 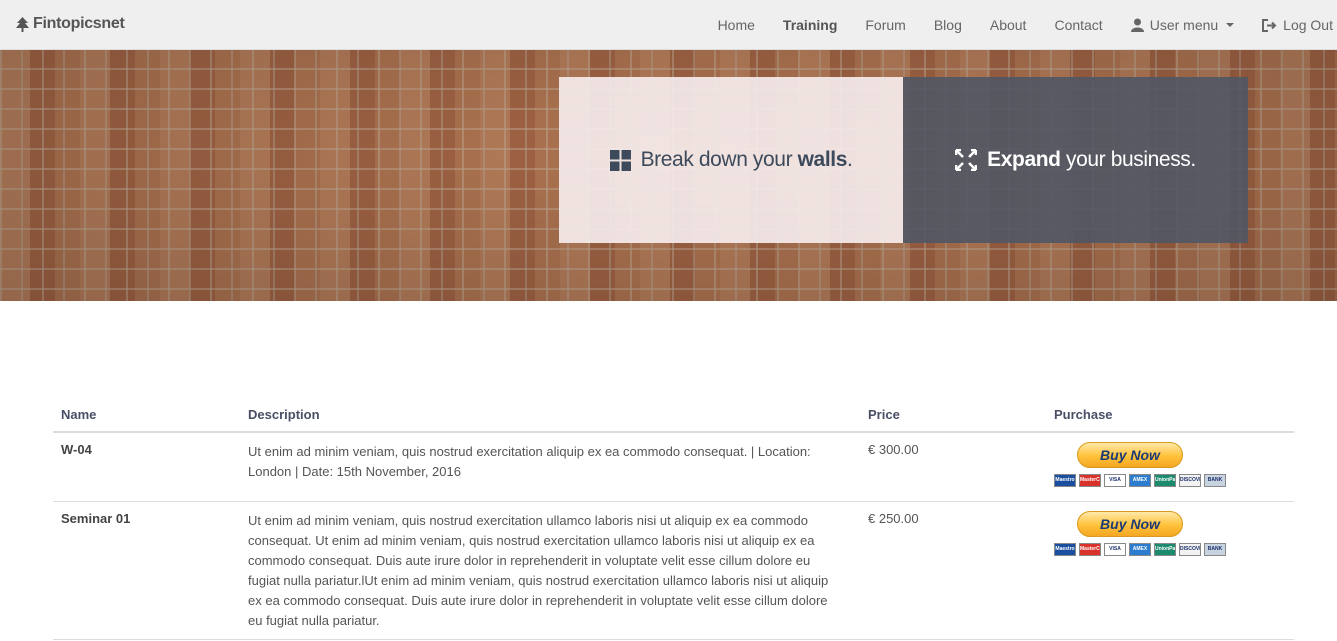 What do you see at coordinates (1230, 25) in the screenshot?
I see `caret-down-icon` at bounding box center [1230, 25].